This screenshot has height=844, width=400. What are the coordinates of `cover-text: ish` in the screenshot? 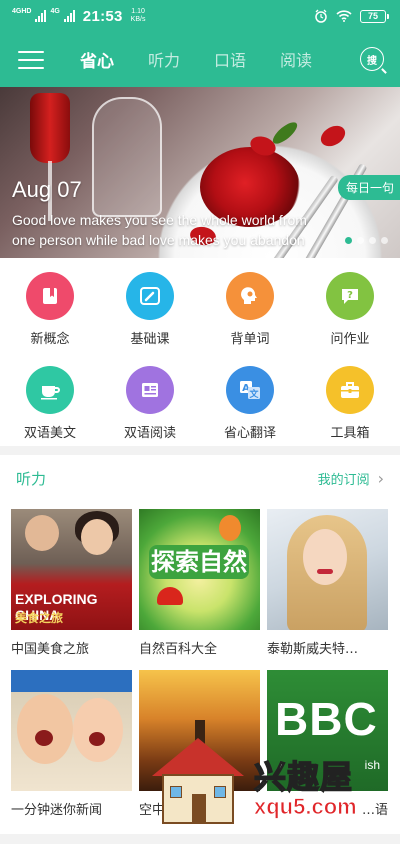 It's located at (372, 765).